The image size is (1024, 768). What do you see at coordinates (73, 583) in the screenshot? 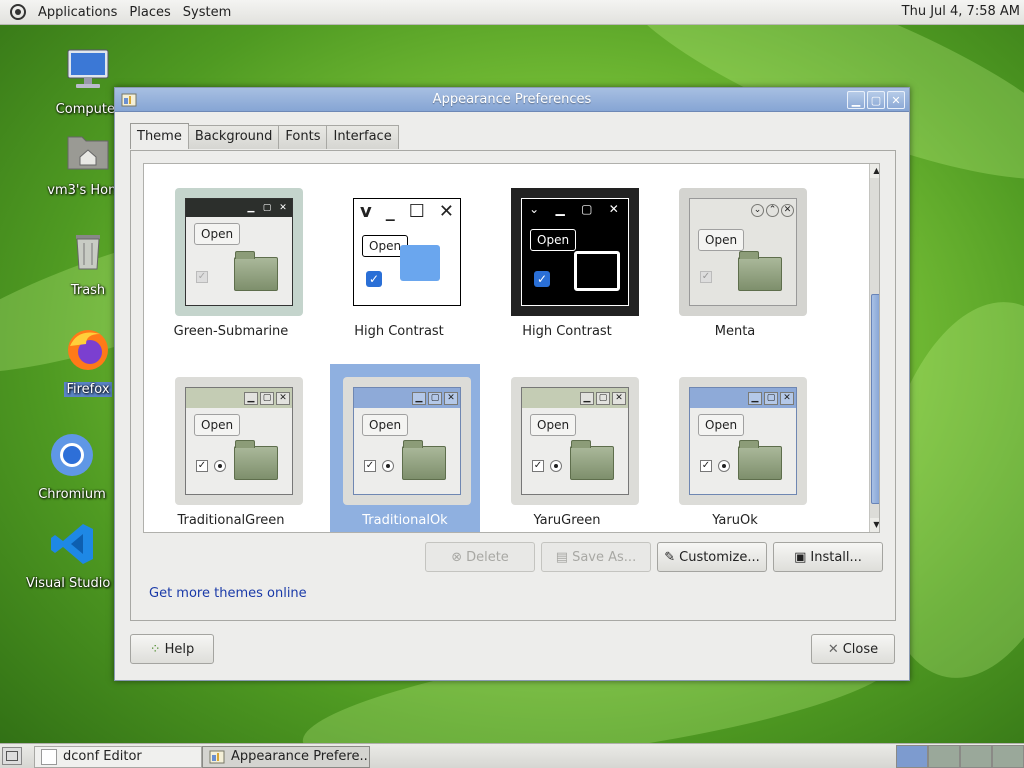
I see `desktop-icon-label: Visual Studio Code` at bounding box center [73, 583].